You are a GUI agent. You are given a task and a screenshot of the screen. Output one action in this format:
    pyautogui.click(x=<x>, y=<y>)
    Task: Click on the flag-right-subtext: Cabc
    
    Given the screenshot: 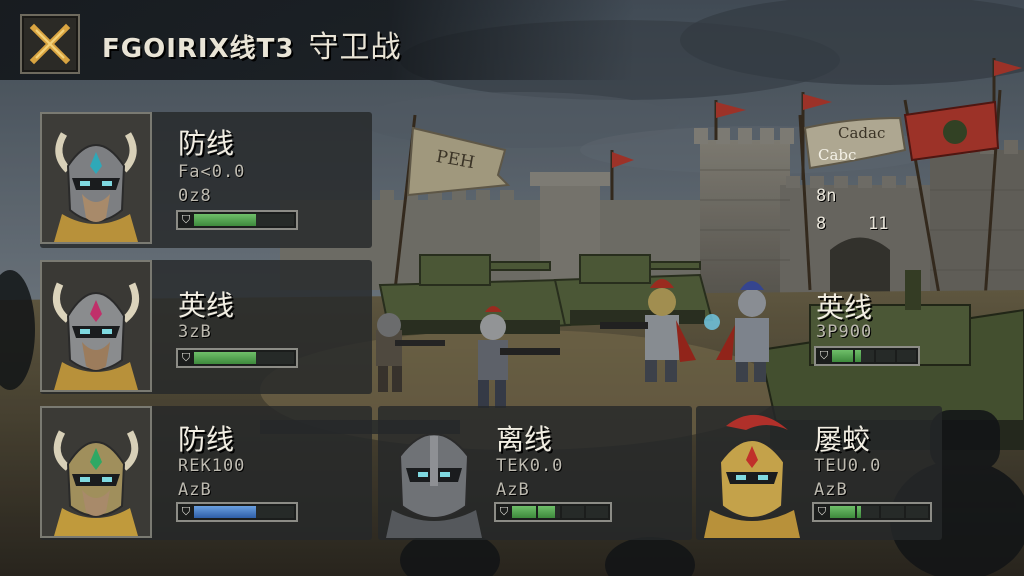 What is the action you would take?
    pyautogui.click(x=837, y=155)
    